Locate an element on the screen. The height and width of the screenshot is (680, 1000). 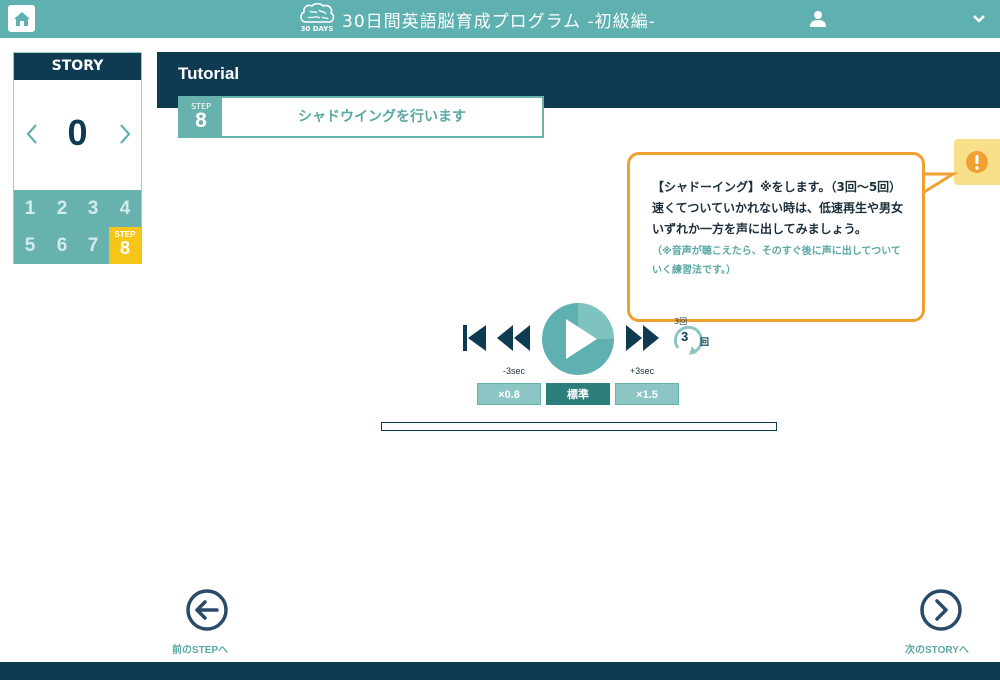
story-sidebar: STORY 0 1 2 3 4 5 6 7 STEP 8 is located at coordinates (77, 158).